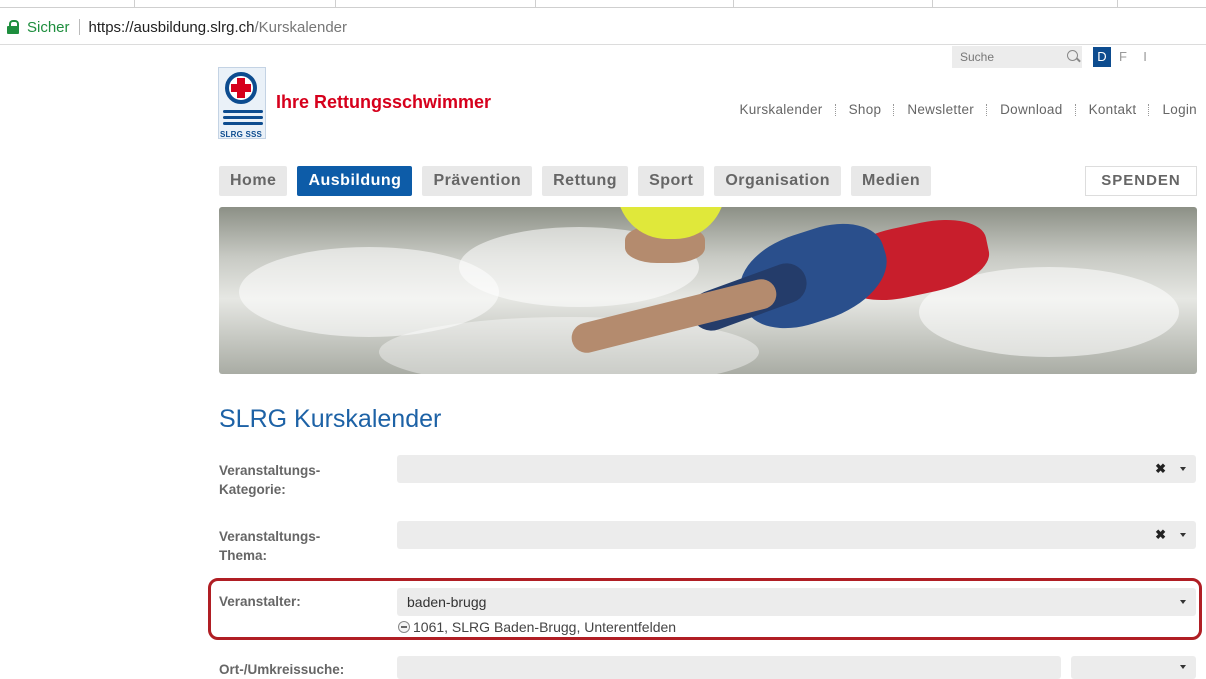  I want to click on label-thema-line2: Thema:, so click(243, 555).